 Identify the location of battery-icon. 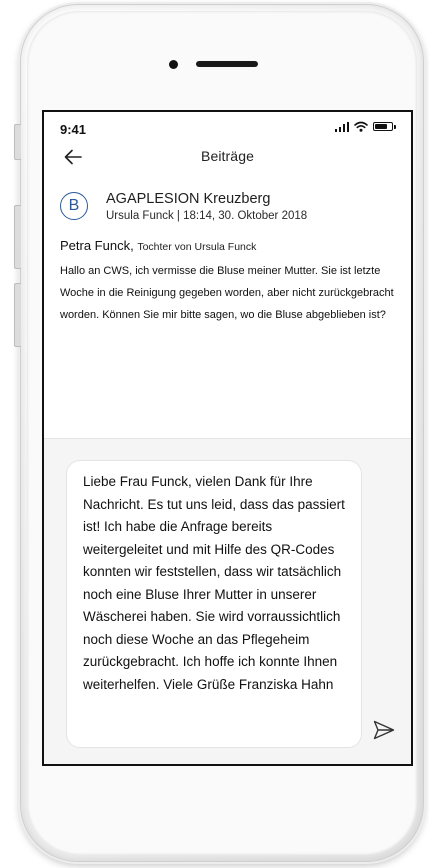
(384, 126).